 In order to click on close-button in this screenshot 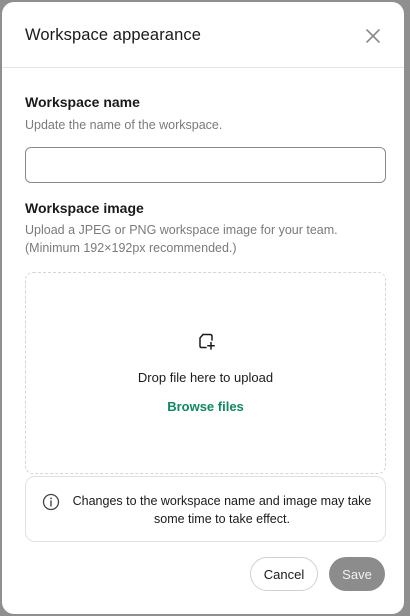, I will do `click(373, 36)`.